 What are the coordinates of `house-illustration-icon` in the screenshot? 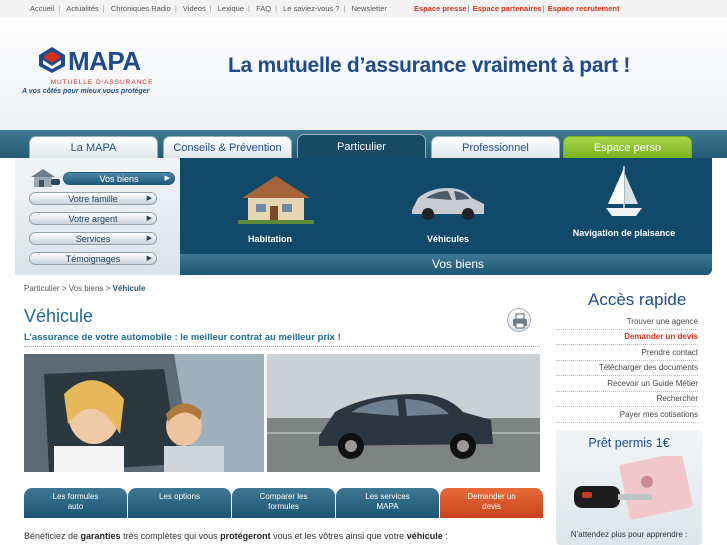 It's located at (276, 200).